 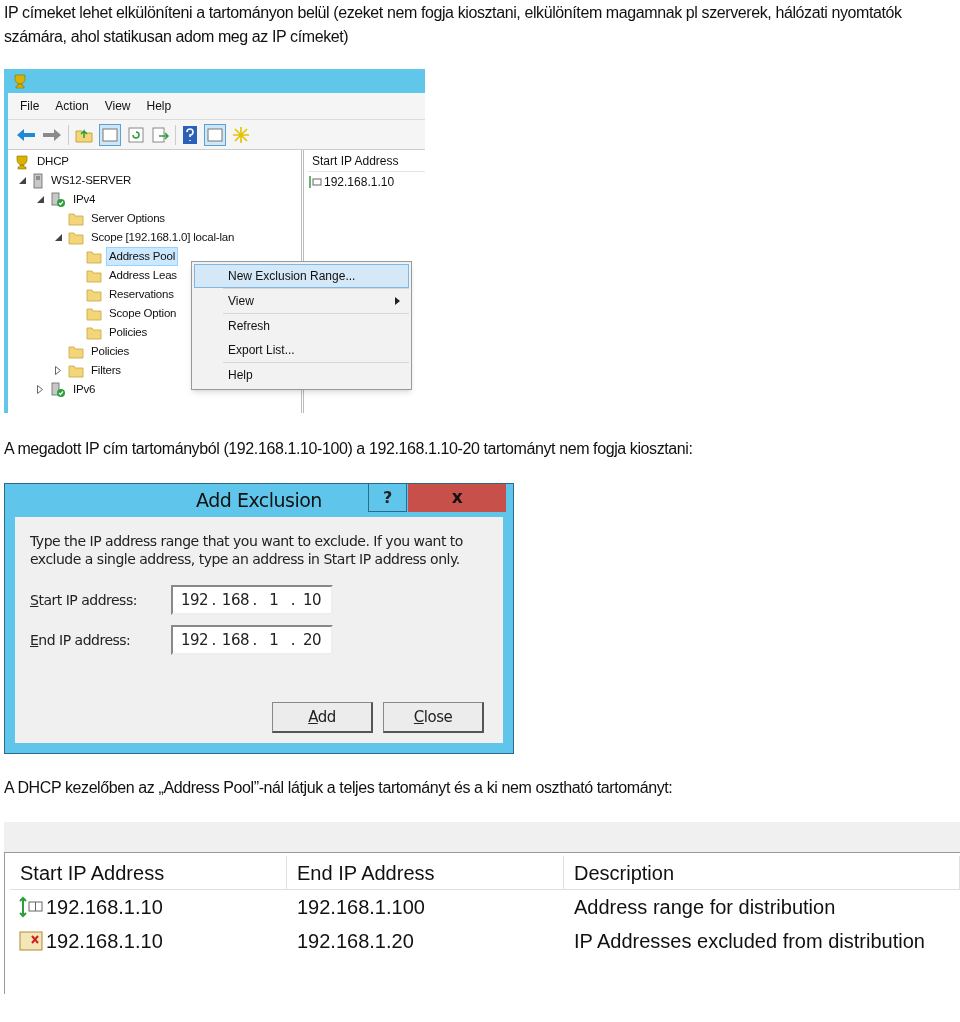 I want to click on submenu-arrow-icon, so click(x=397, y=301).